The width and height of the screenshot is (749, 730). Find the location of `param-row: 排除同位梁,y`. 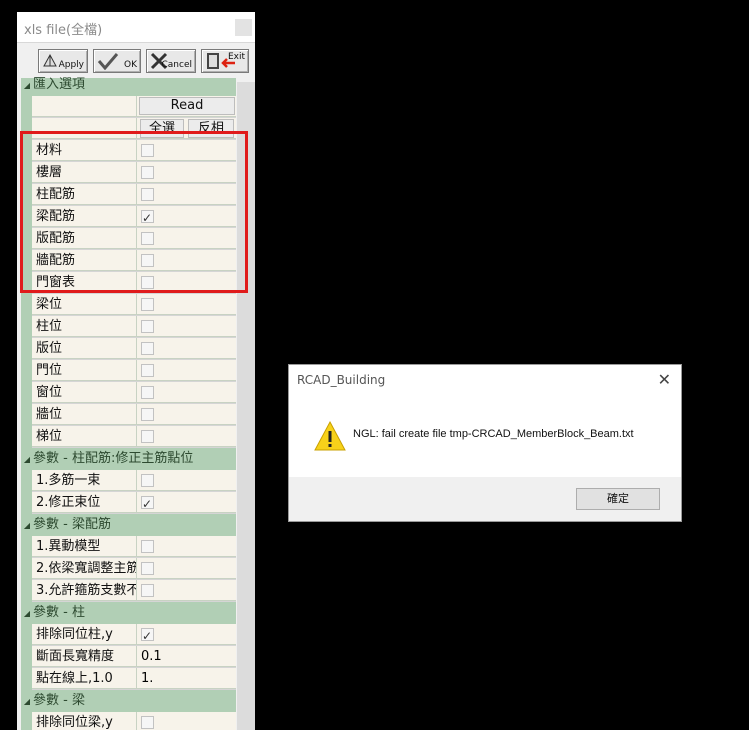

param-row: 排除同位梁,y is located at coordinates (128, 721).